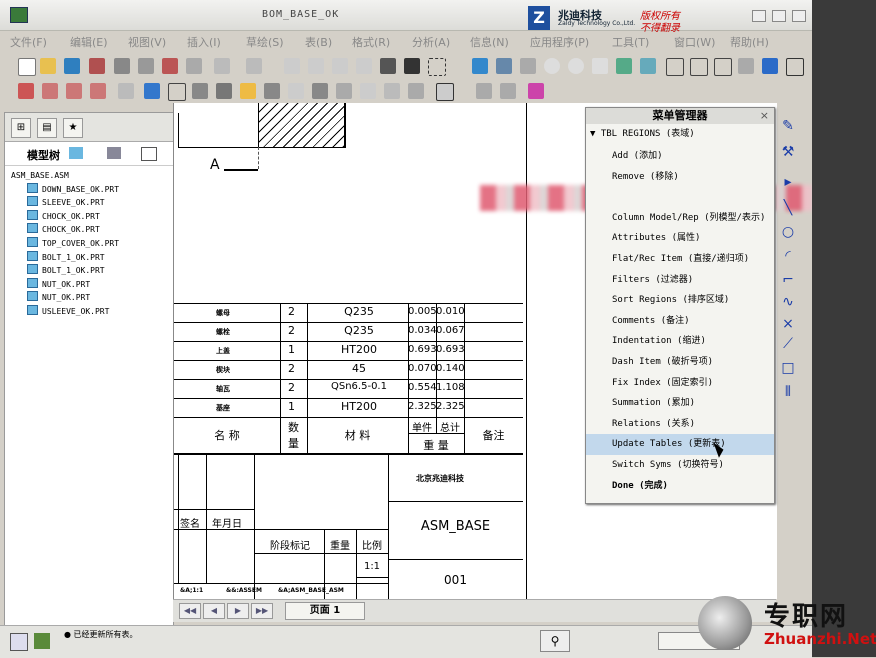  What do you see at coordinates (680, 362) in the screenshot?
I see `menu-item-dash-item: Dash Item (破折号项)` at bounding box center [680, 362].